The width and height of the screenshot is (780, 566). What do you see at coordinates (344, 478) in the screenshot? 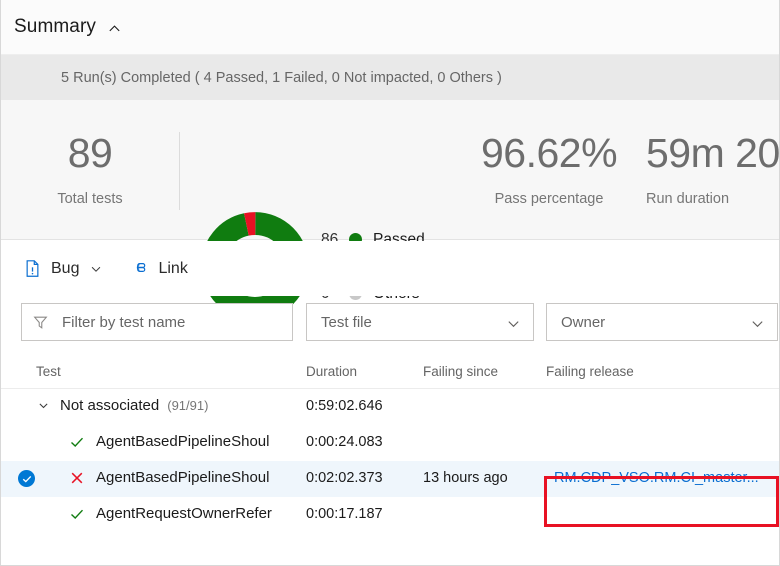
I see `test-duration: 0:02:02.373` at bounding box center [344, 478].